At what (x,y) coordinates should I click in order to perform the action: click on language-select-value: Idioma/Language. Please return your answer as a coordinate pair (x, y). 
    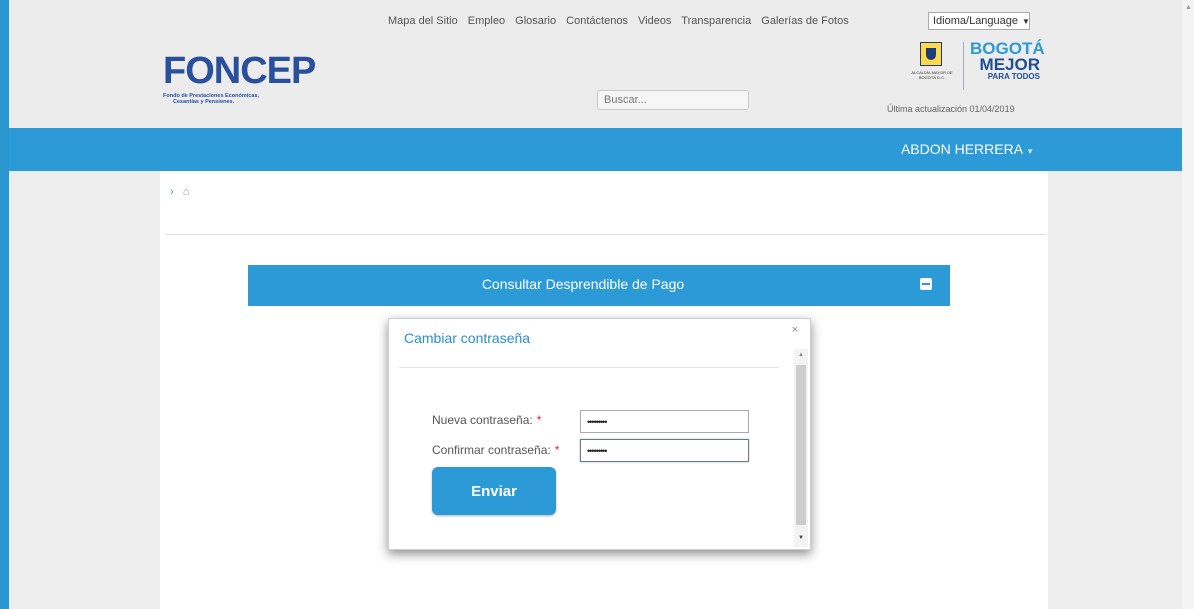
    Looking at the image, I should click on (976, 21).